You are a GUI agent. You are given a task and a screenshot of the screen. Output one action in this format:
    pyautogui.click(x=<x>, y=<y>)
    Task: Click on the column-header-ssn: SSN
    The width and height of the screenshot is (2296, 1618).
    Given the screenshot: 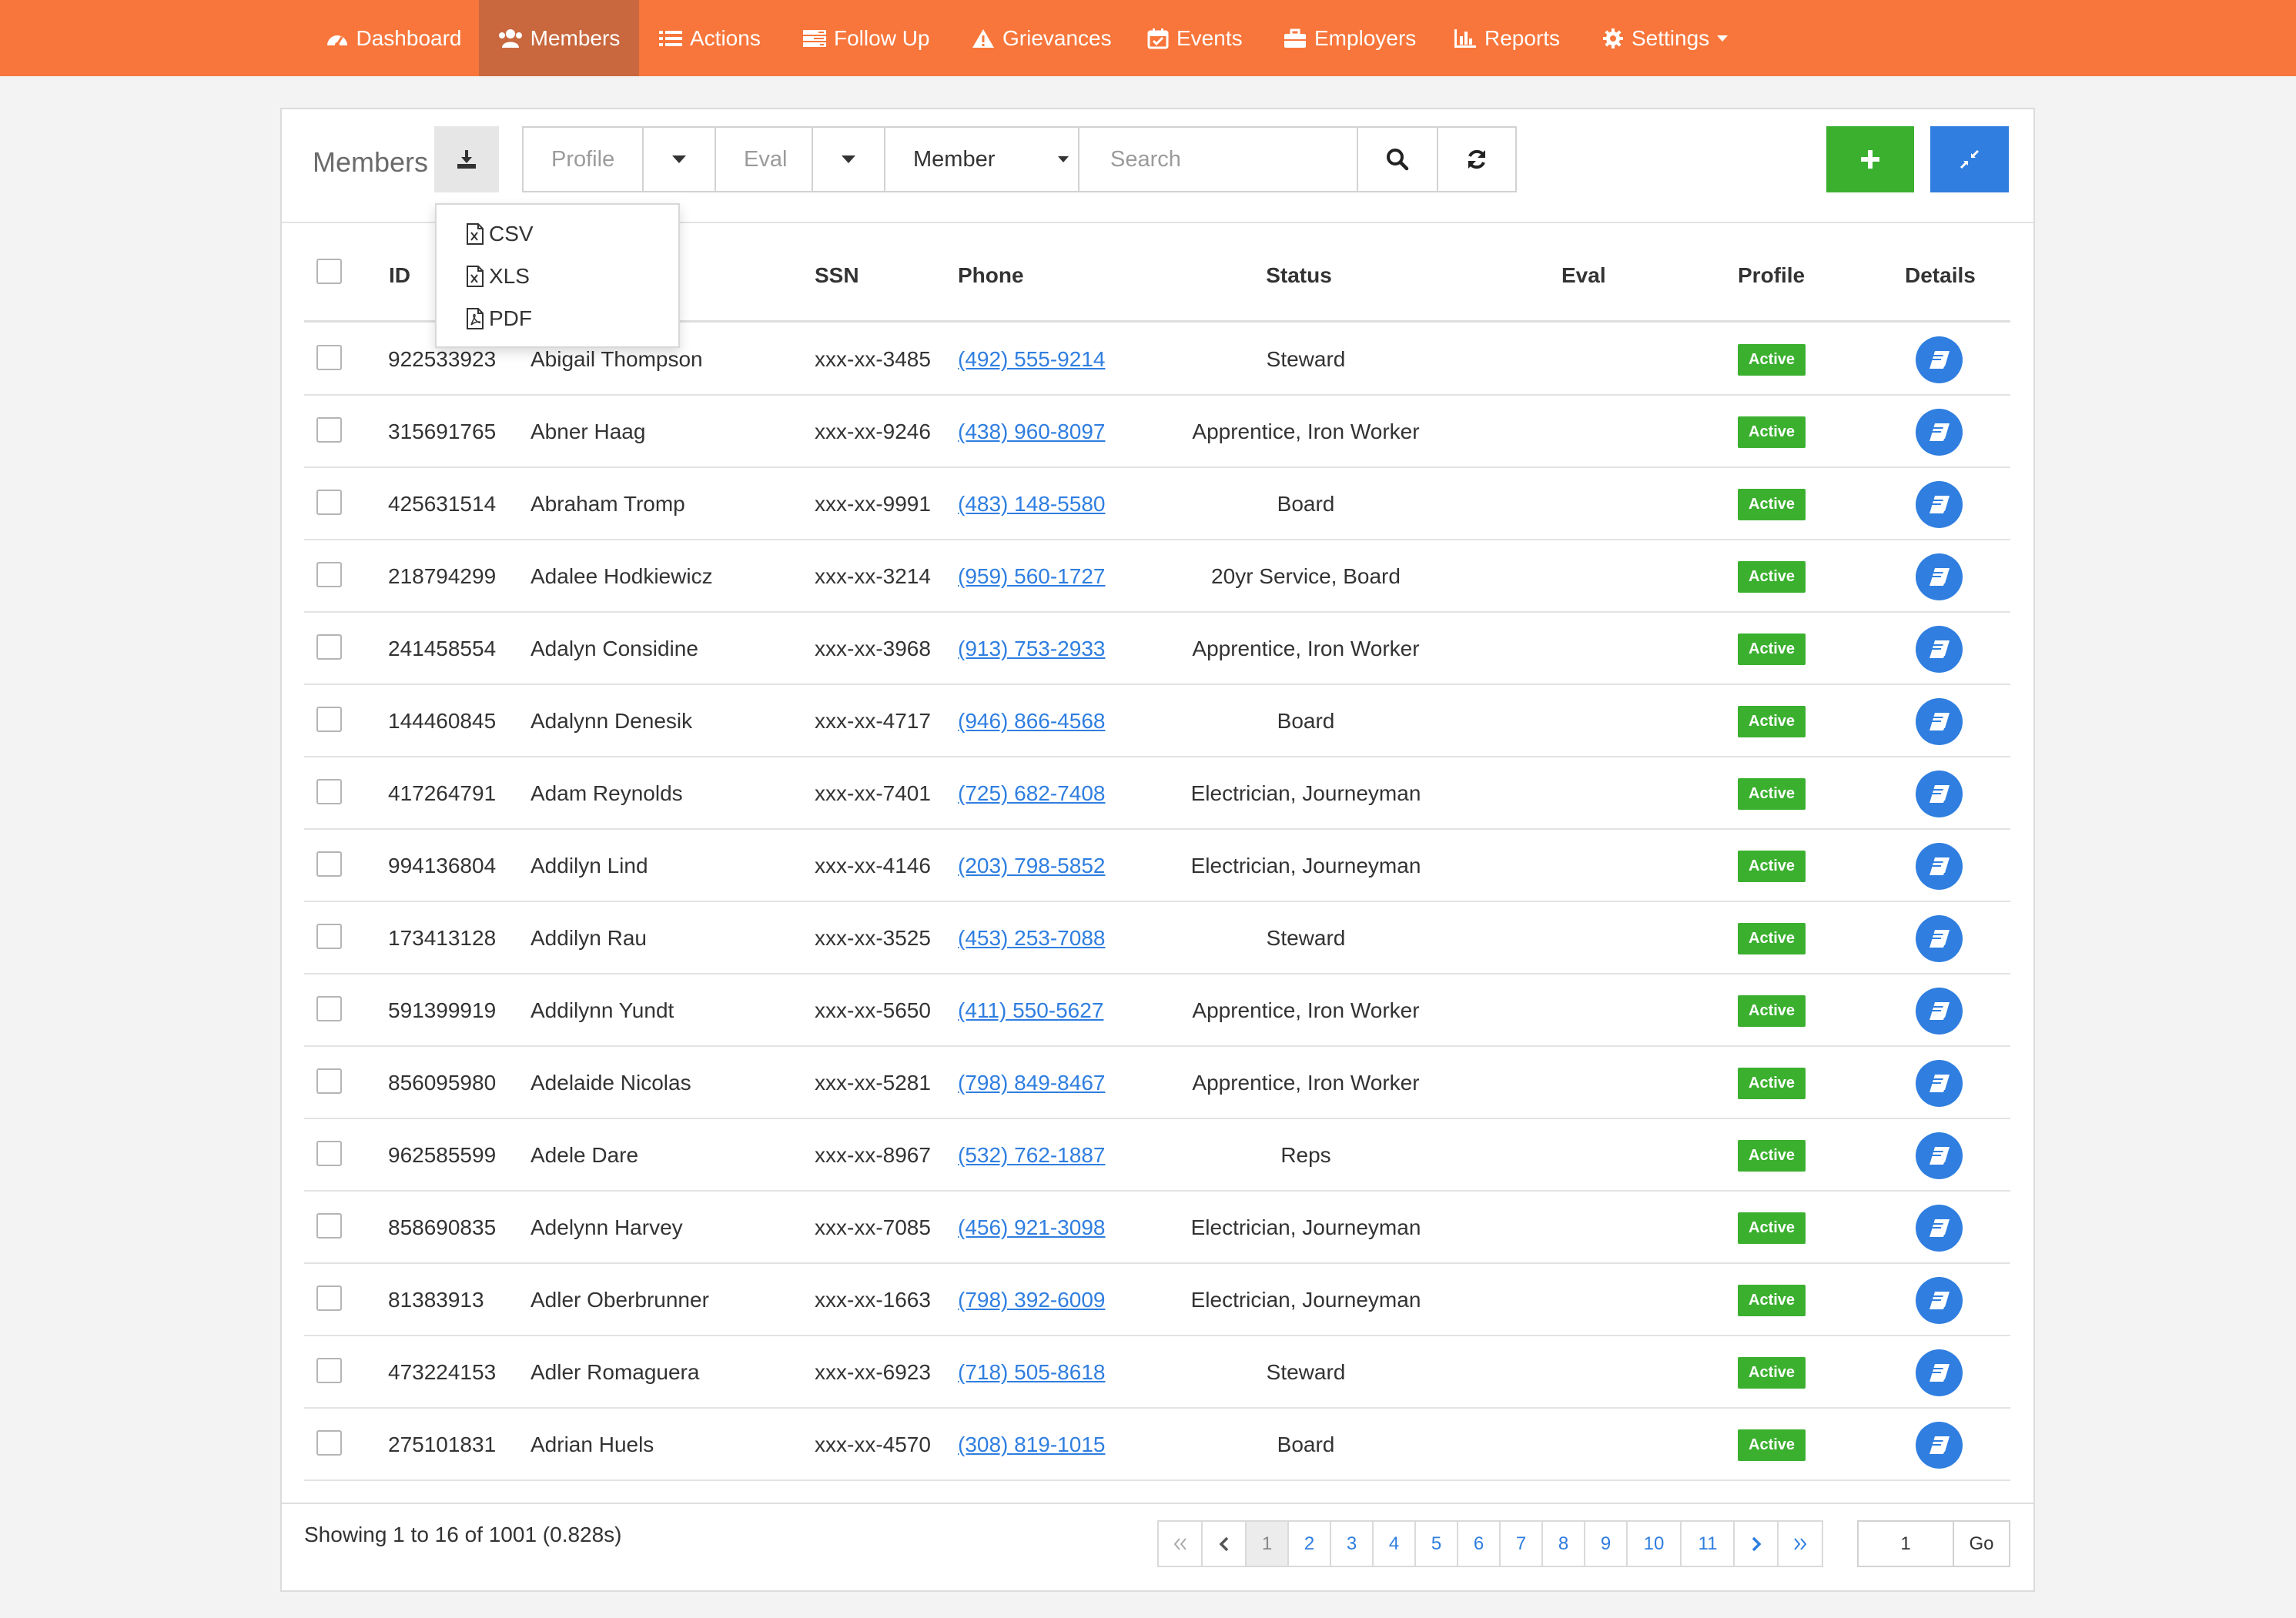 What is the action you would take?
    pyautogui.click(x=837, y=276)
    